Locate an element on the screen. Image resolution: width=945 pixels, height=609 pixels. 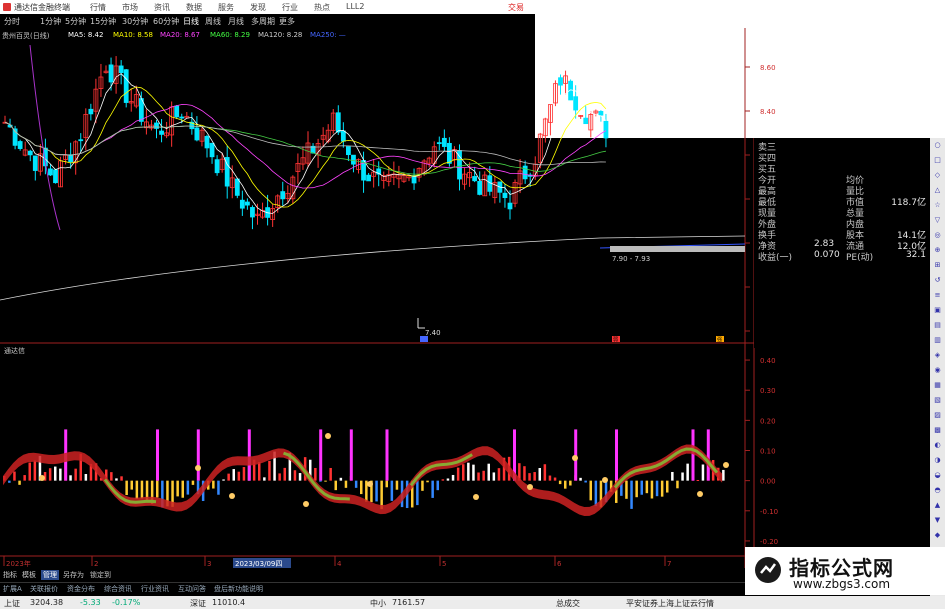
event-marker is located at coordinates (424, 339).